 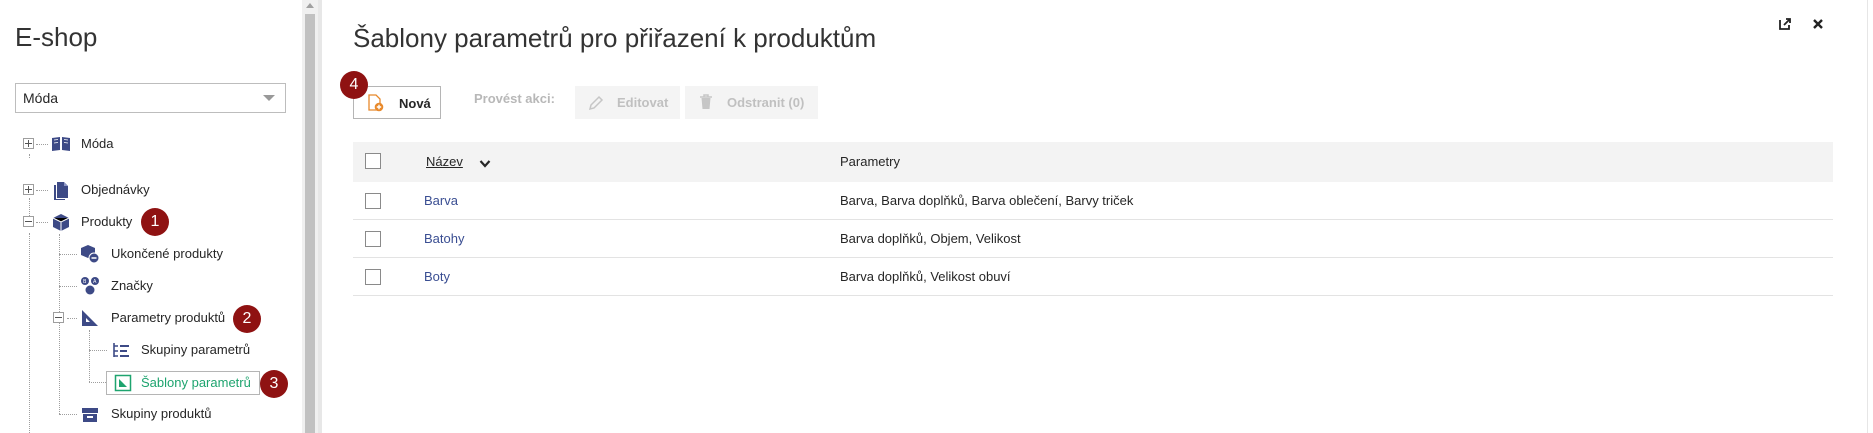 What do you see at coordinates (247, 319) in the screenshot?
I see `step-badge-2: 2` at bounding box center [247, 319].